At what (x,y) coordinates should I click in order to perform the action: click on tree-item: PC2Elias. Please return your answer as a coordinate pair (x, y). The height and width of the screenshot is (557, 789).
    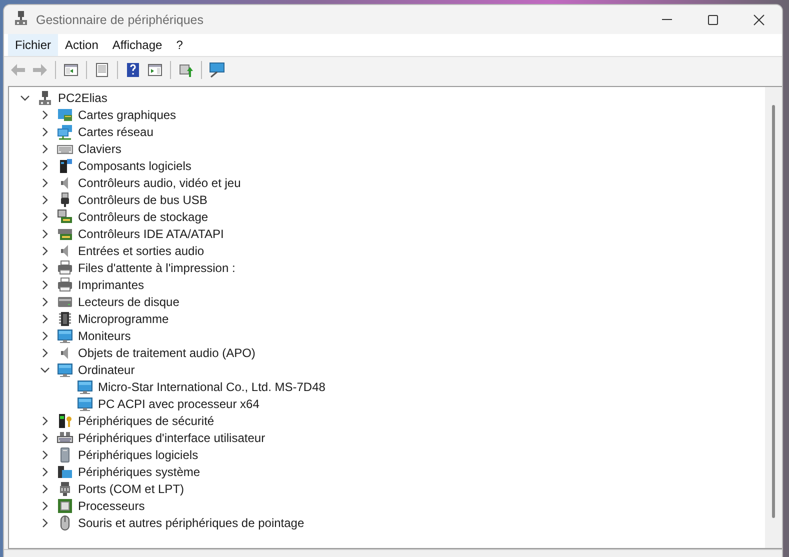
    Looking at the image, I should click on (82, 97).